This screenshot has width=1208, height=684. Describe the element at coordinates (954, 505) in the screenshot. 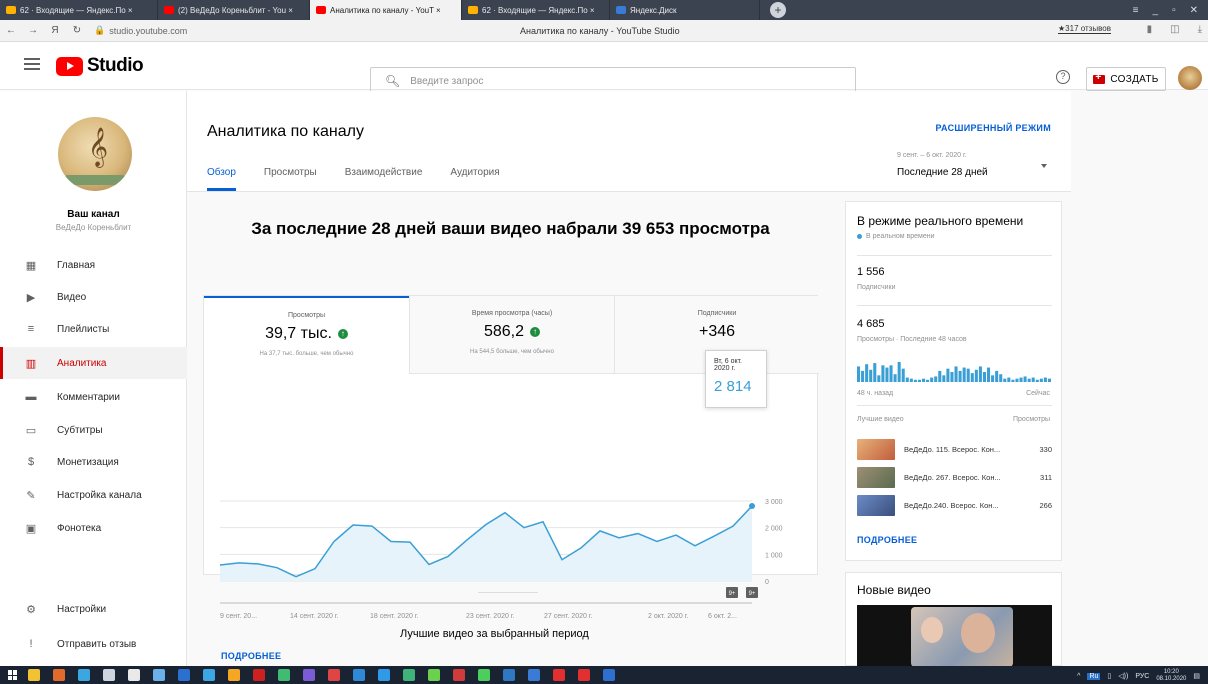

I see `top-video-row: ВеДеДо.240. Всерос. Кон... 266` at that location.